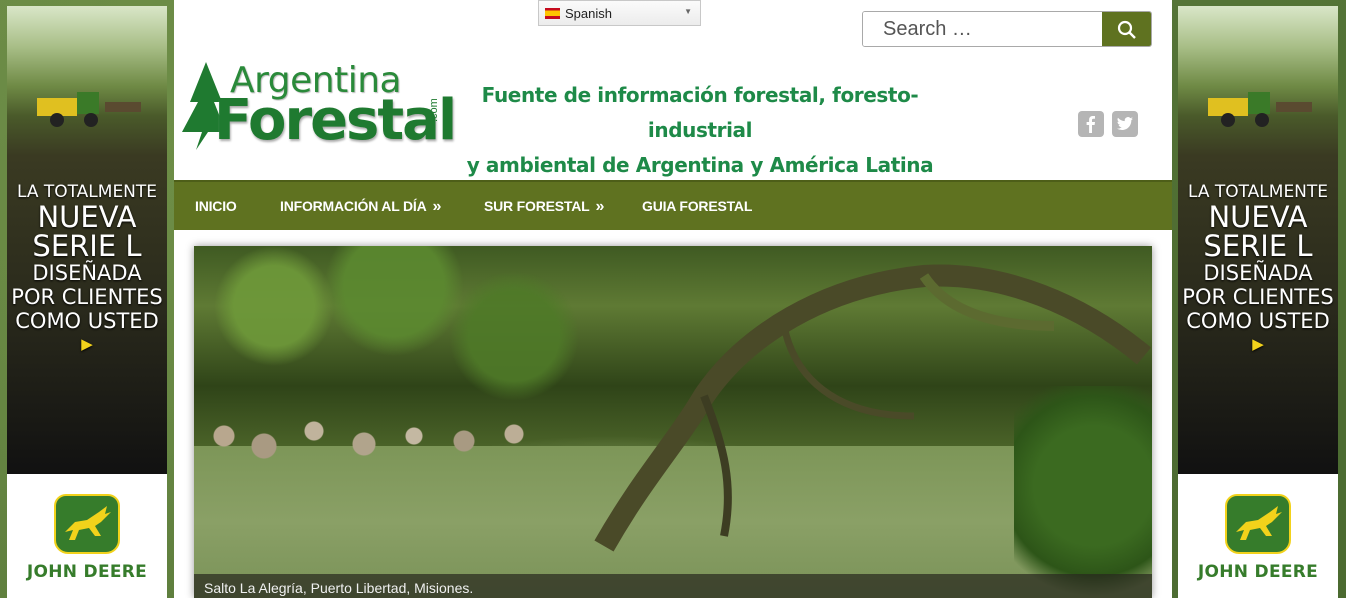  I want to click on search-button, so click(1126, 29).